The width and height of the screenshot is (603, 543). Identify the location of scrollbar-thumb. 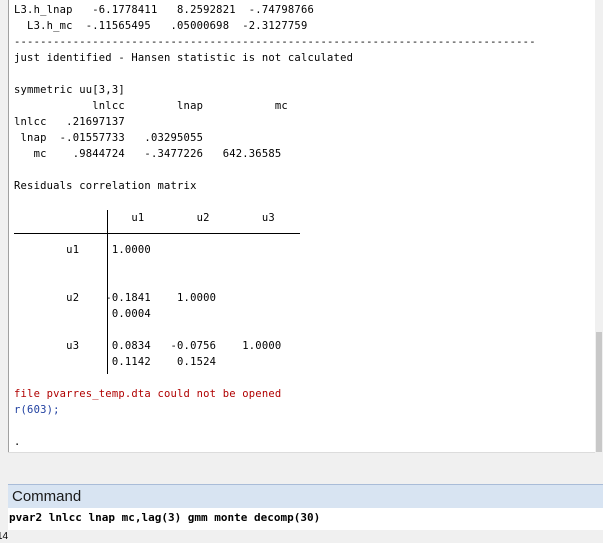
(599, 392).